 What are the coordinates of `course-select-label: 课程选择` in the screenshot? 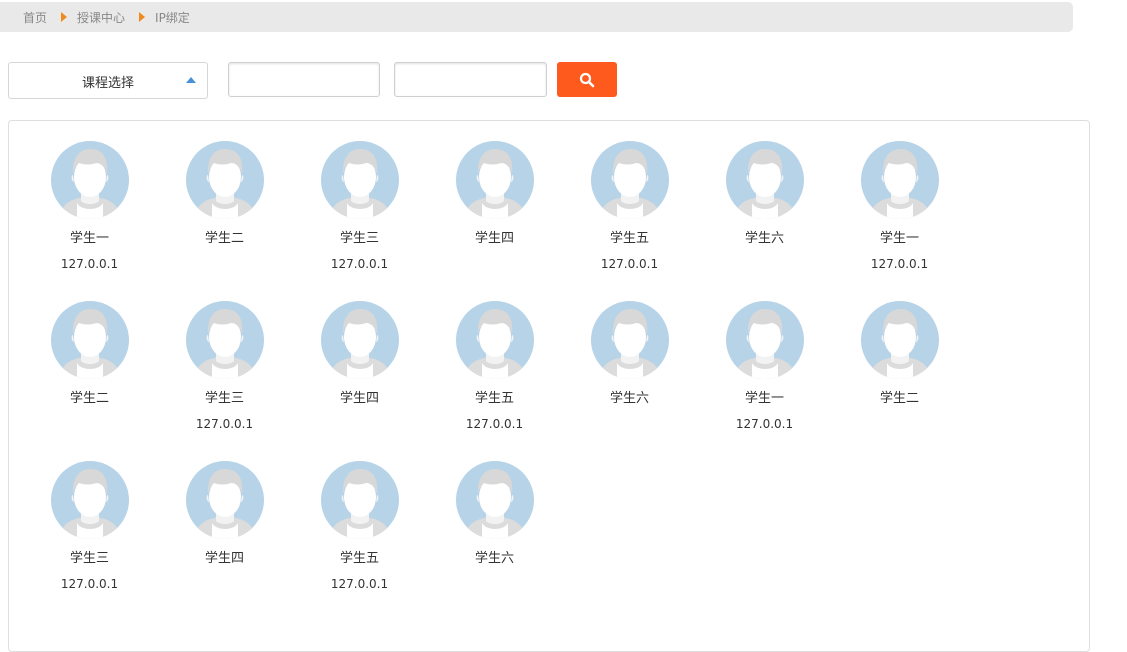 It's located at (107, 83).